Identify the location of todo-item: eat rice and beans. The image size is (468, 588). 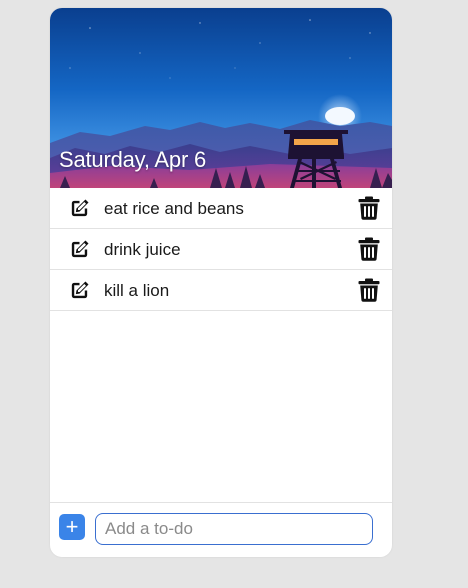
(221, 208).